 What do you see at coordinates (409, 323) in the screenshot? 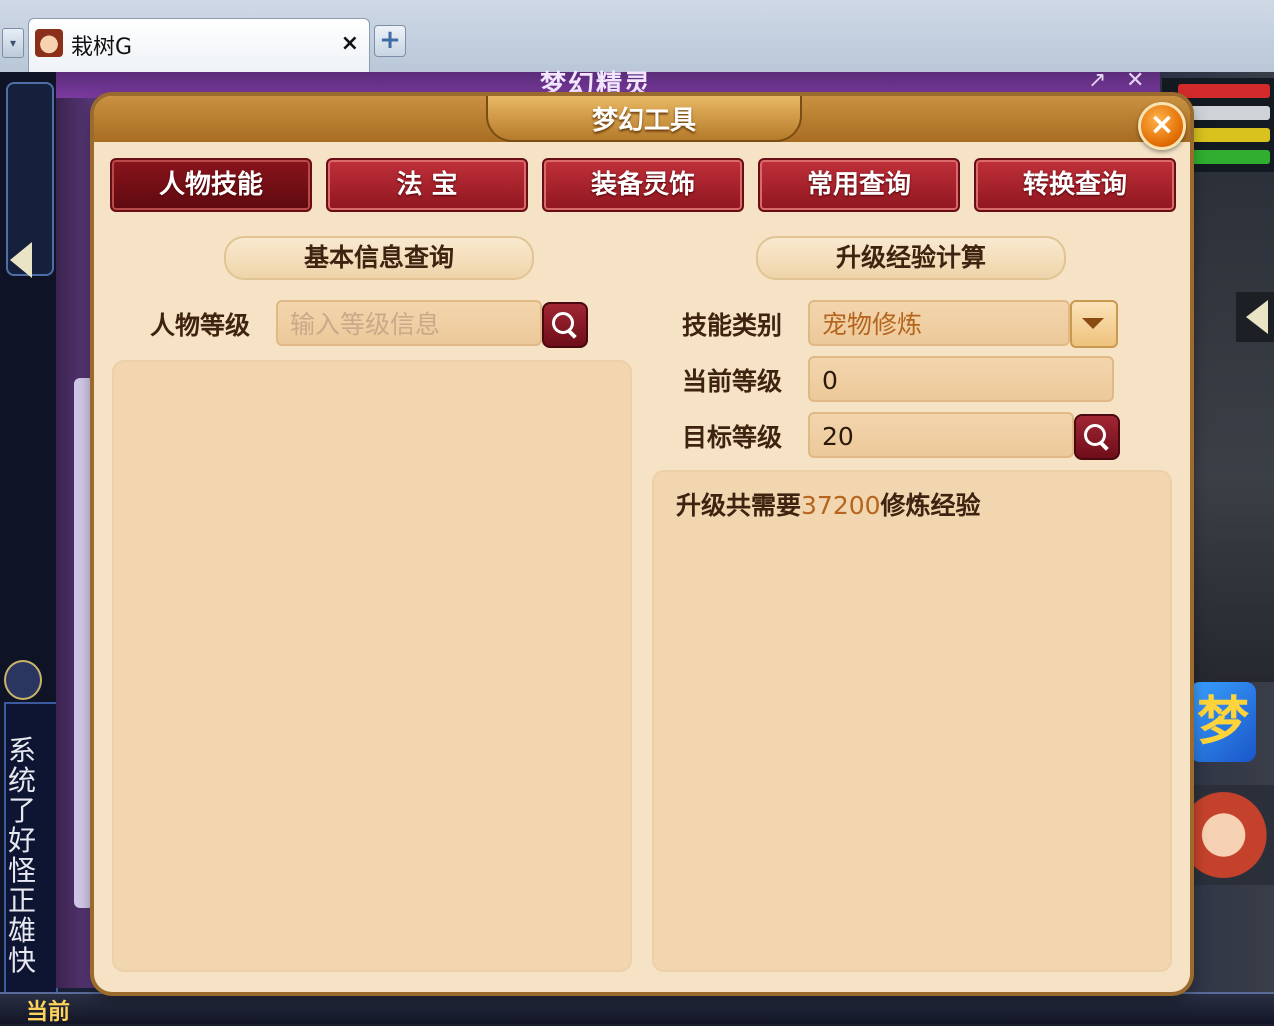
I see `character-level-input: 输入等级信息` at bounding box center [409, 323].